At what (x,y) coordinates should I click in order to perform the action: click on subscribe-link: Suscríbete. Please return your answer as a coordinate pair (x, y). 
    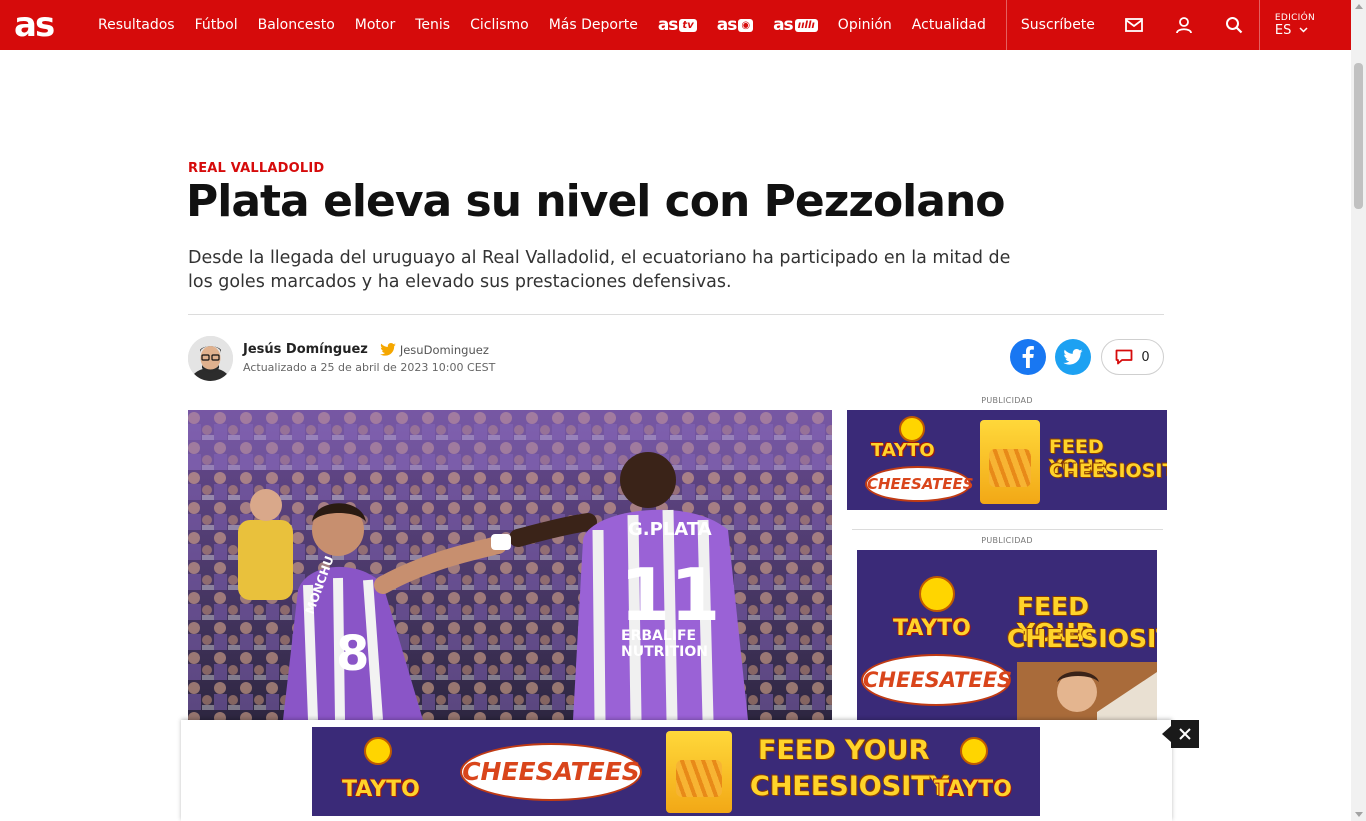
    Looking at the image, I should click on (1058, 25).